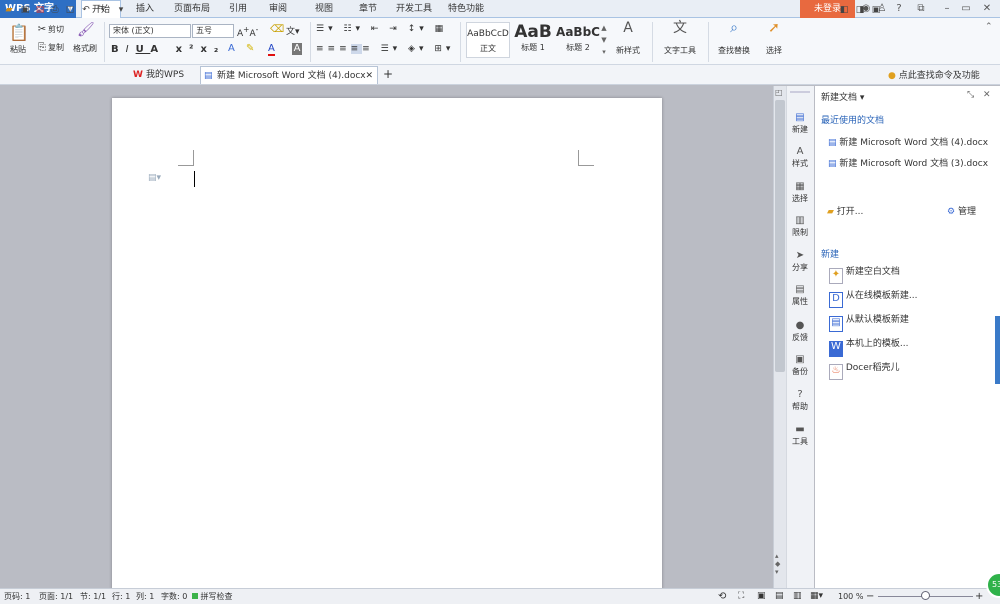  Describe the element at coordinates (211, 49) in the screenshot. I see `font-format-row: BIUA x²x₂` at that location.